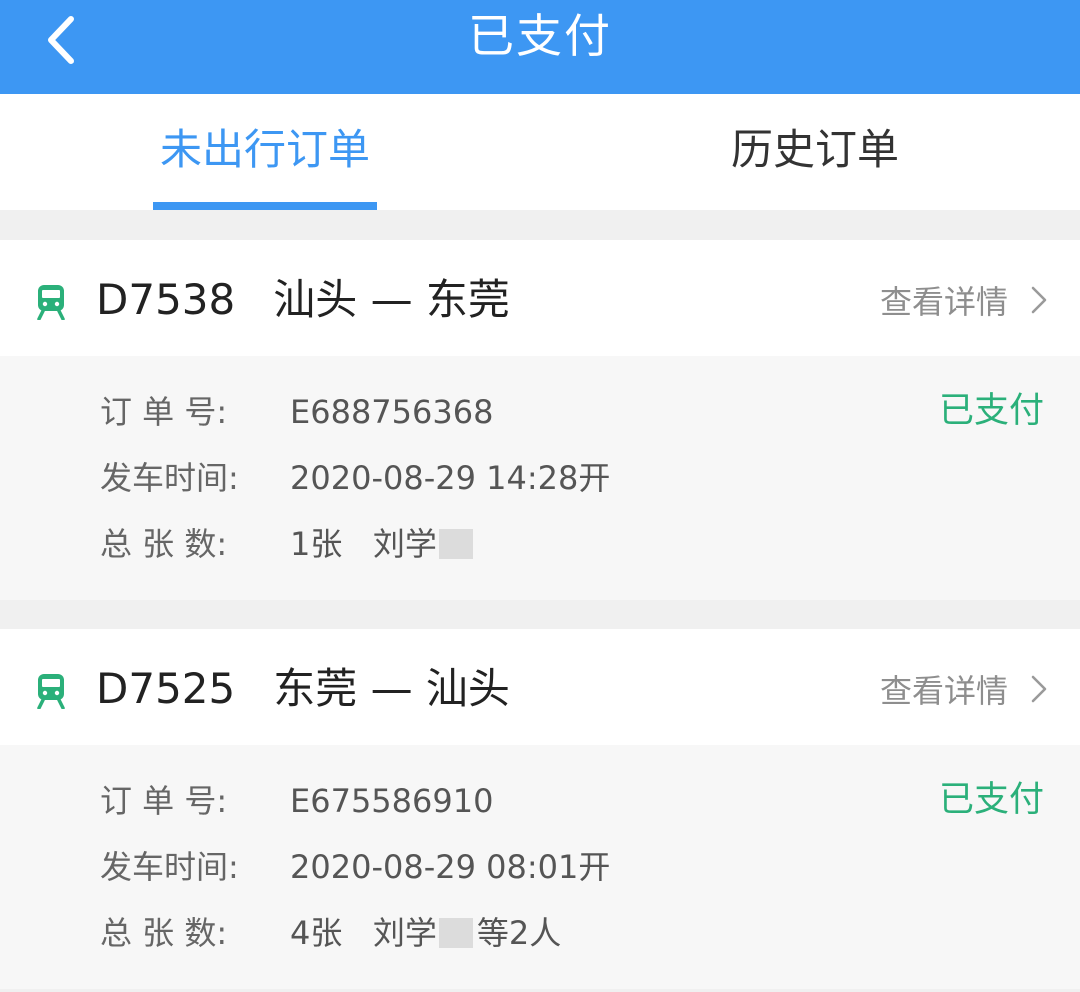  What do you see at coordinates (540, 36) in the screenshot?
I see `page-title: 已支付` at bounding box center [540, 36].